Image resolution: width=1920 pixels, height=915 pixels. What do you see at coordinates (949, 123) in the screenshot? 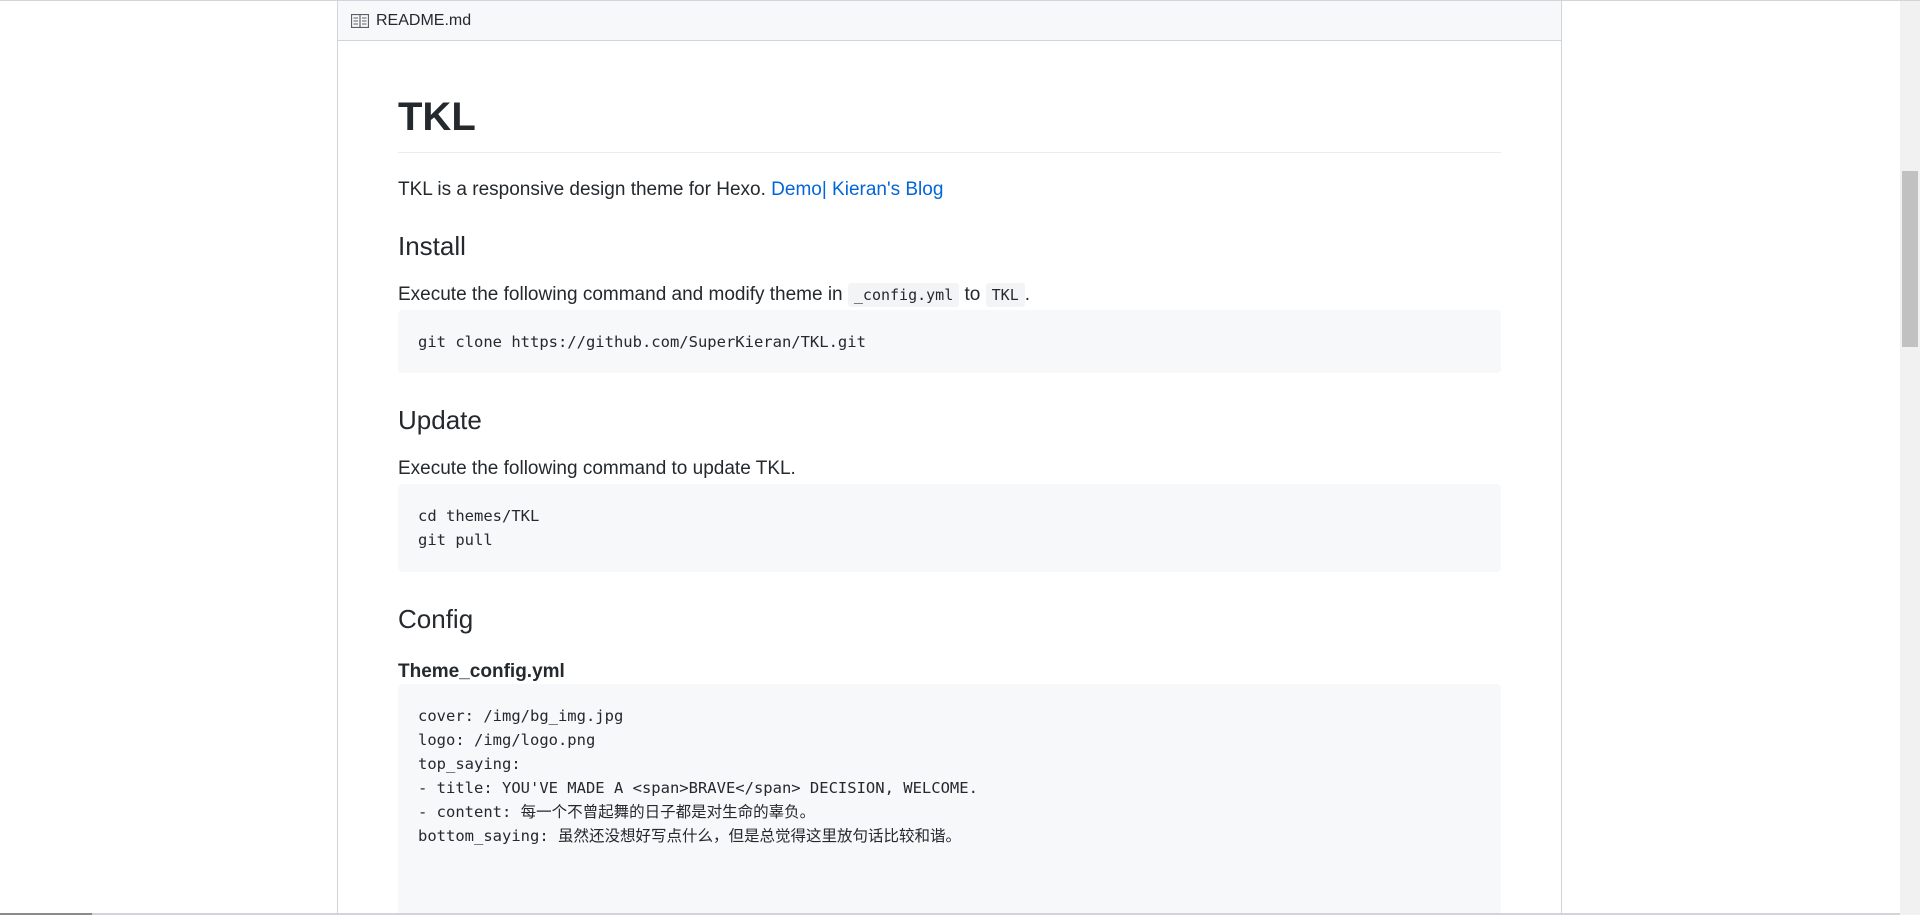
I see `readme-title: TKL` at bounding box center [949, 123].